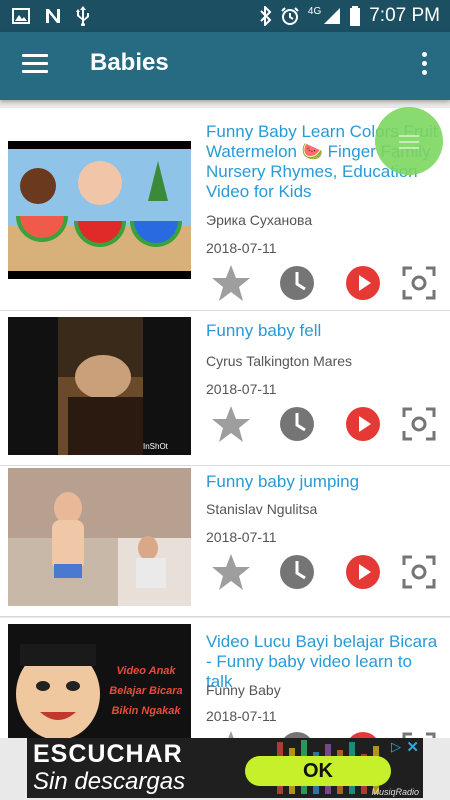  What do you see at coordinates (225, 16) in the screenshot?
I see `status-bar: 4G 7:07 PM` at bounding box center [225, 16].